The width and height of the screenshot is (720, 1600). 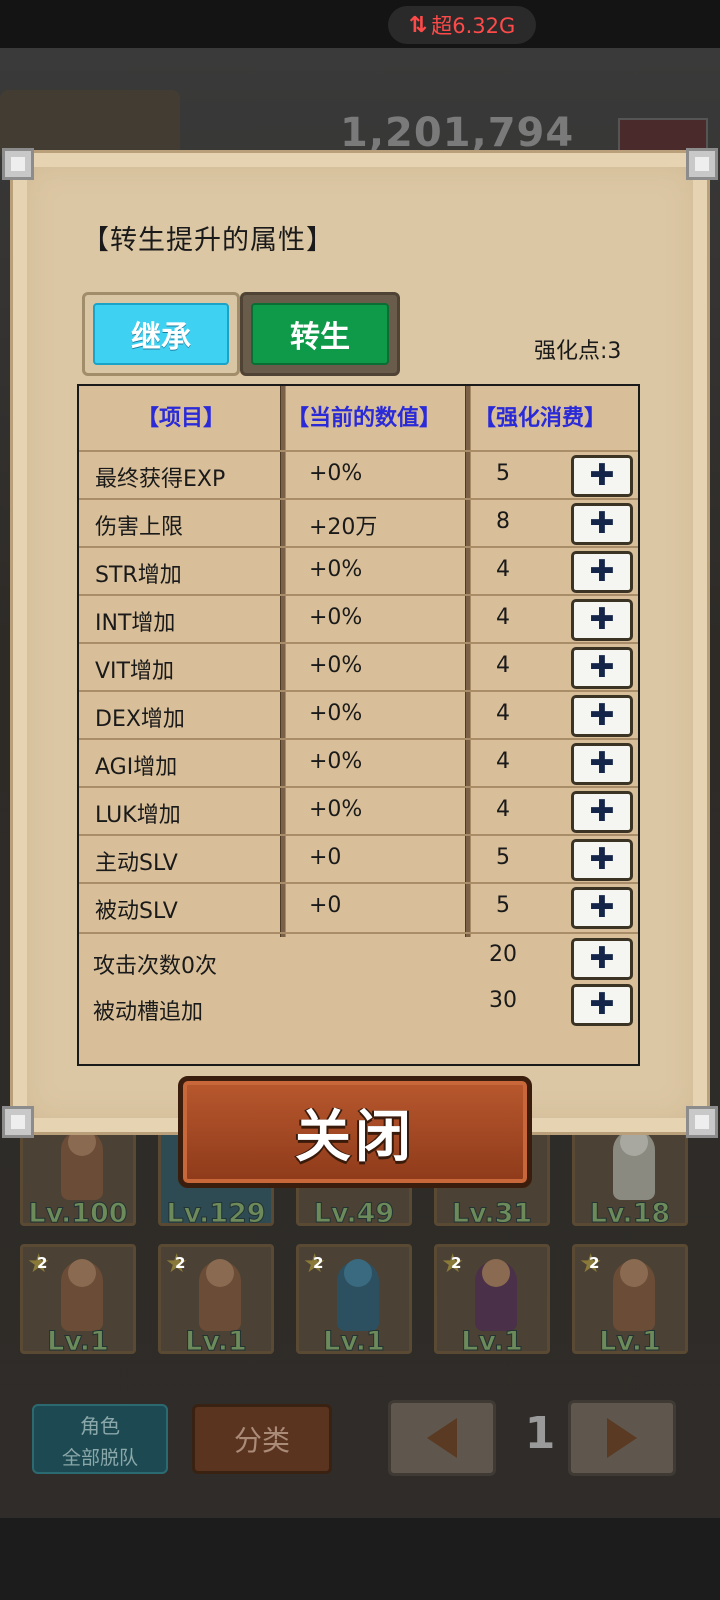 What do you see at coordinates (540, 1433) in the screenshot?
I see `page-number: 1` at bounding box center [540, 1433].